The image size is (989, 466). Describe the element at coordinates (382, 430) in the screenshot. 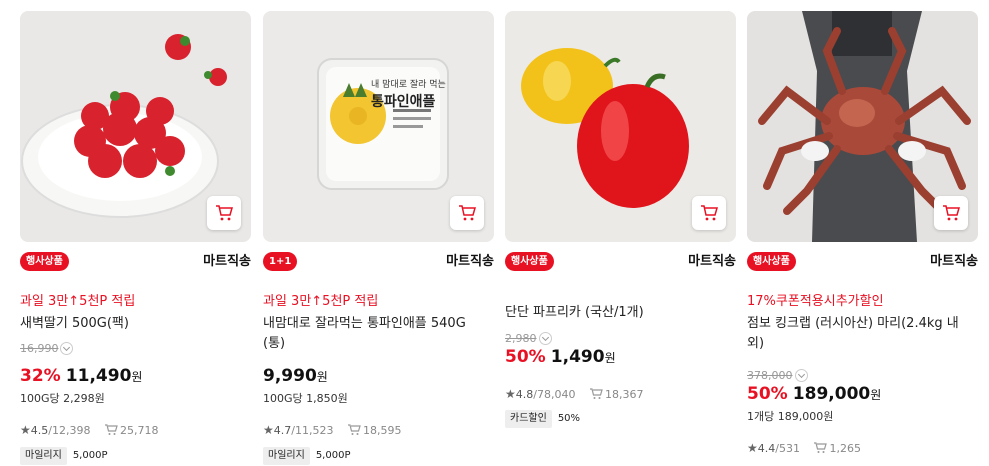

I see `cart-count: 18,595` at that location.